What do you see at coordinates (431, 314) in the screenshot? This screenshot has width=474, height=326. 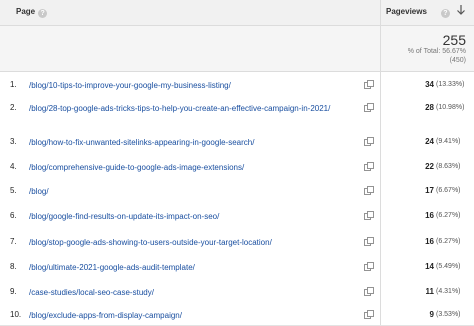 I see `pageviews-value: 9` at bounding box center [431, 314].